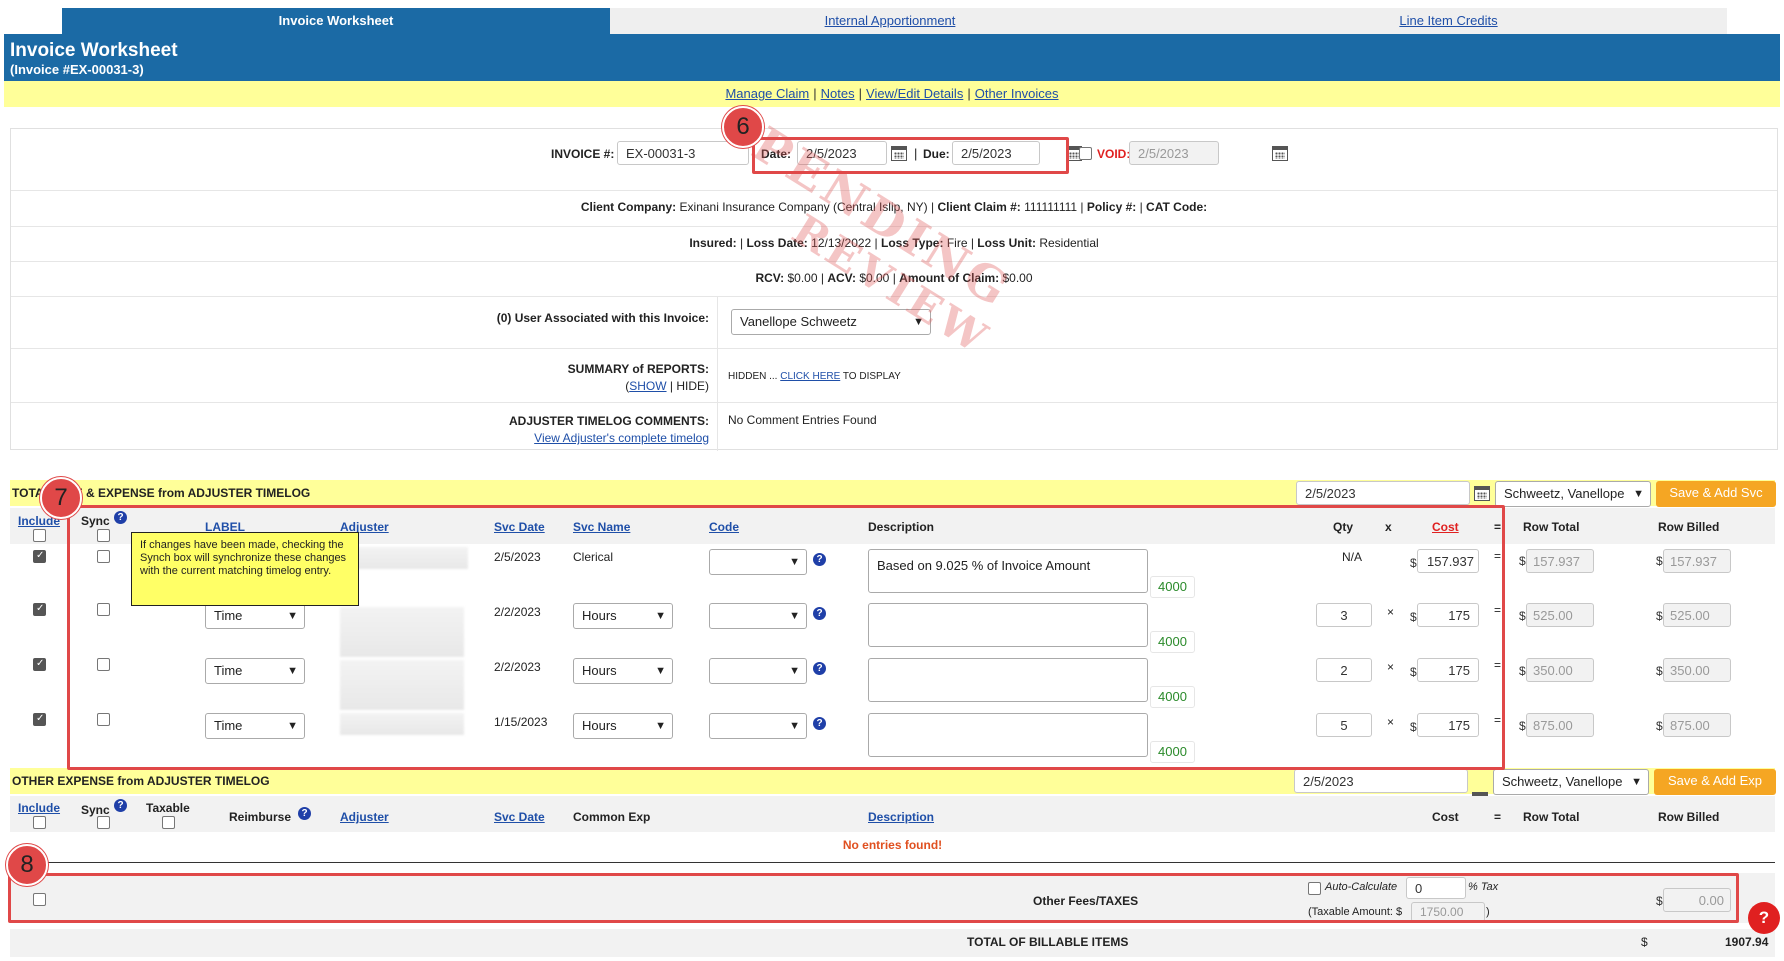 Image resolution: width=1784 pixels, height=961 pixels. I want to click on no-entries-message: No entries found!, so click(892, 845).